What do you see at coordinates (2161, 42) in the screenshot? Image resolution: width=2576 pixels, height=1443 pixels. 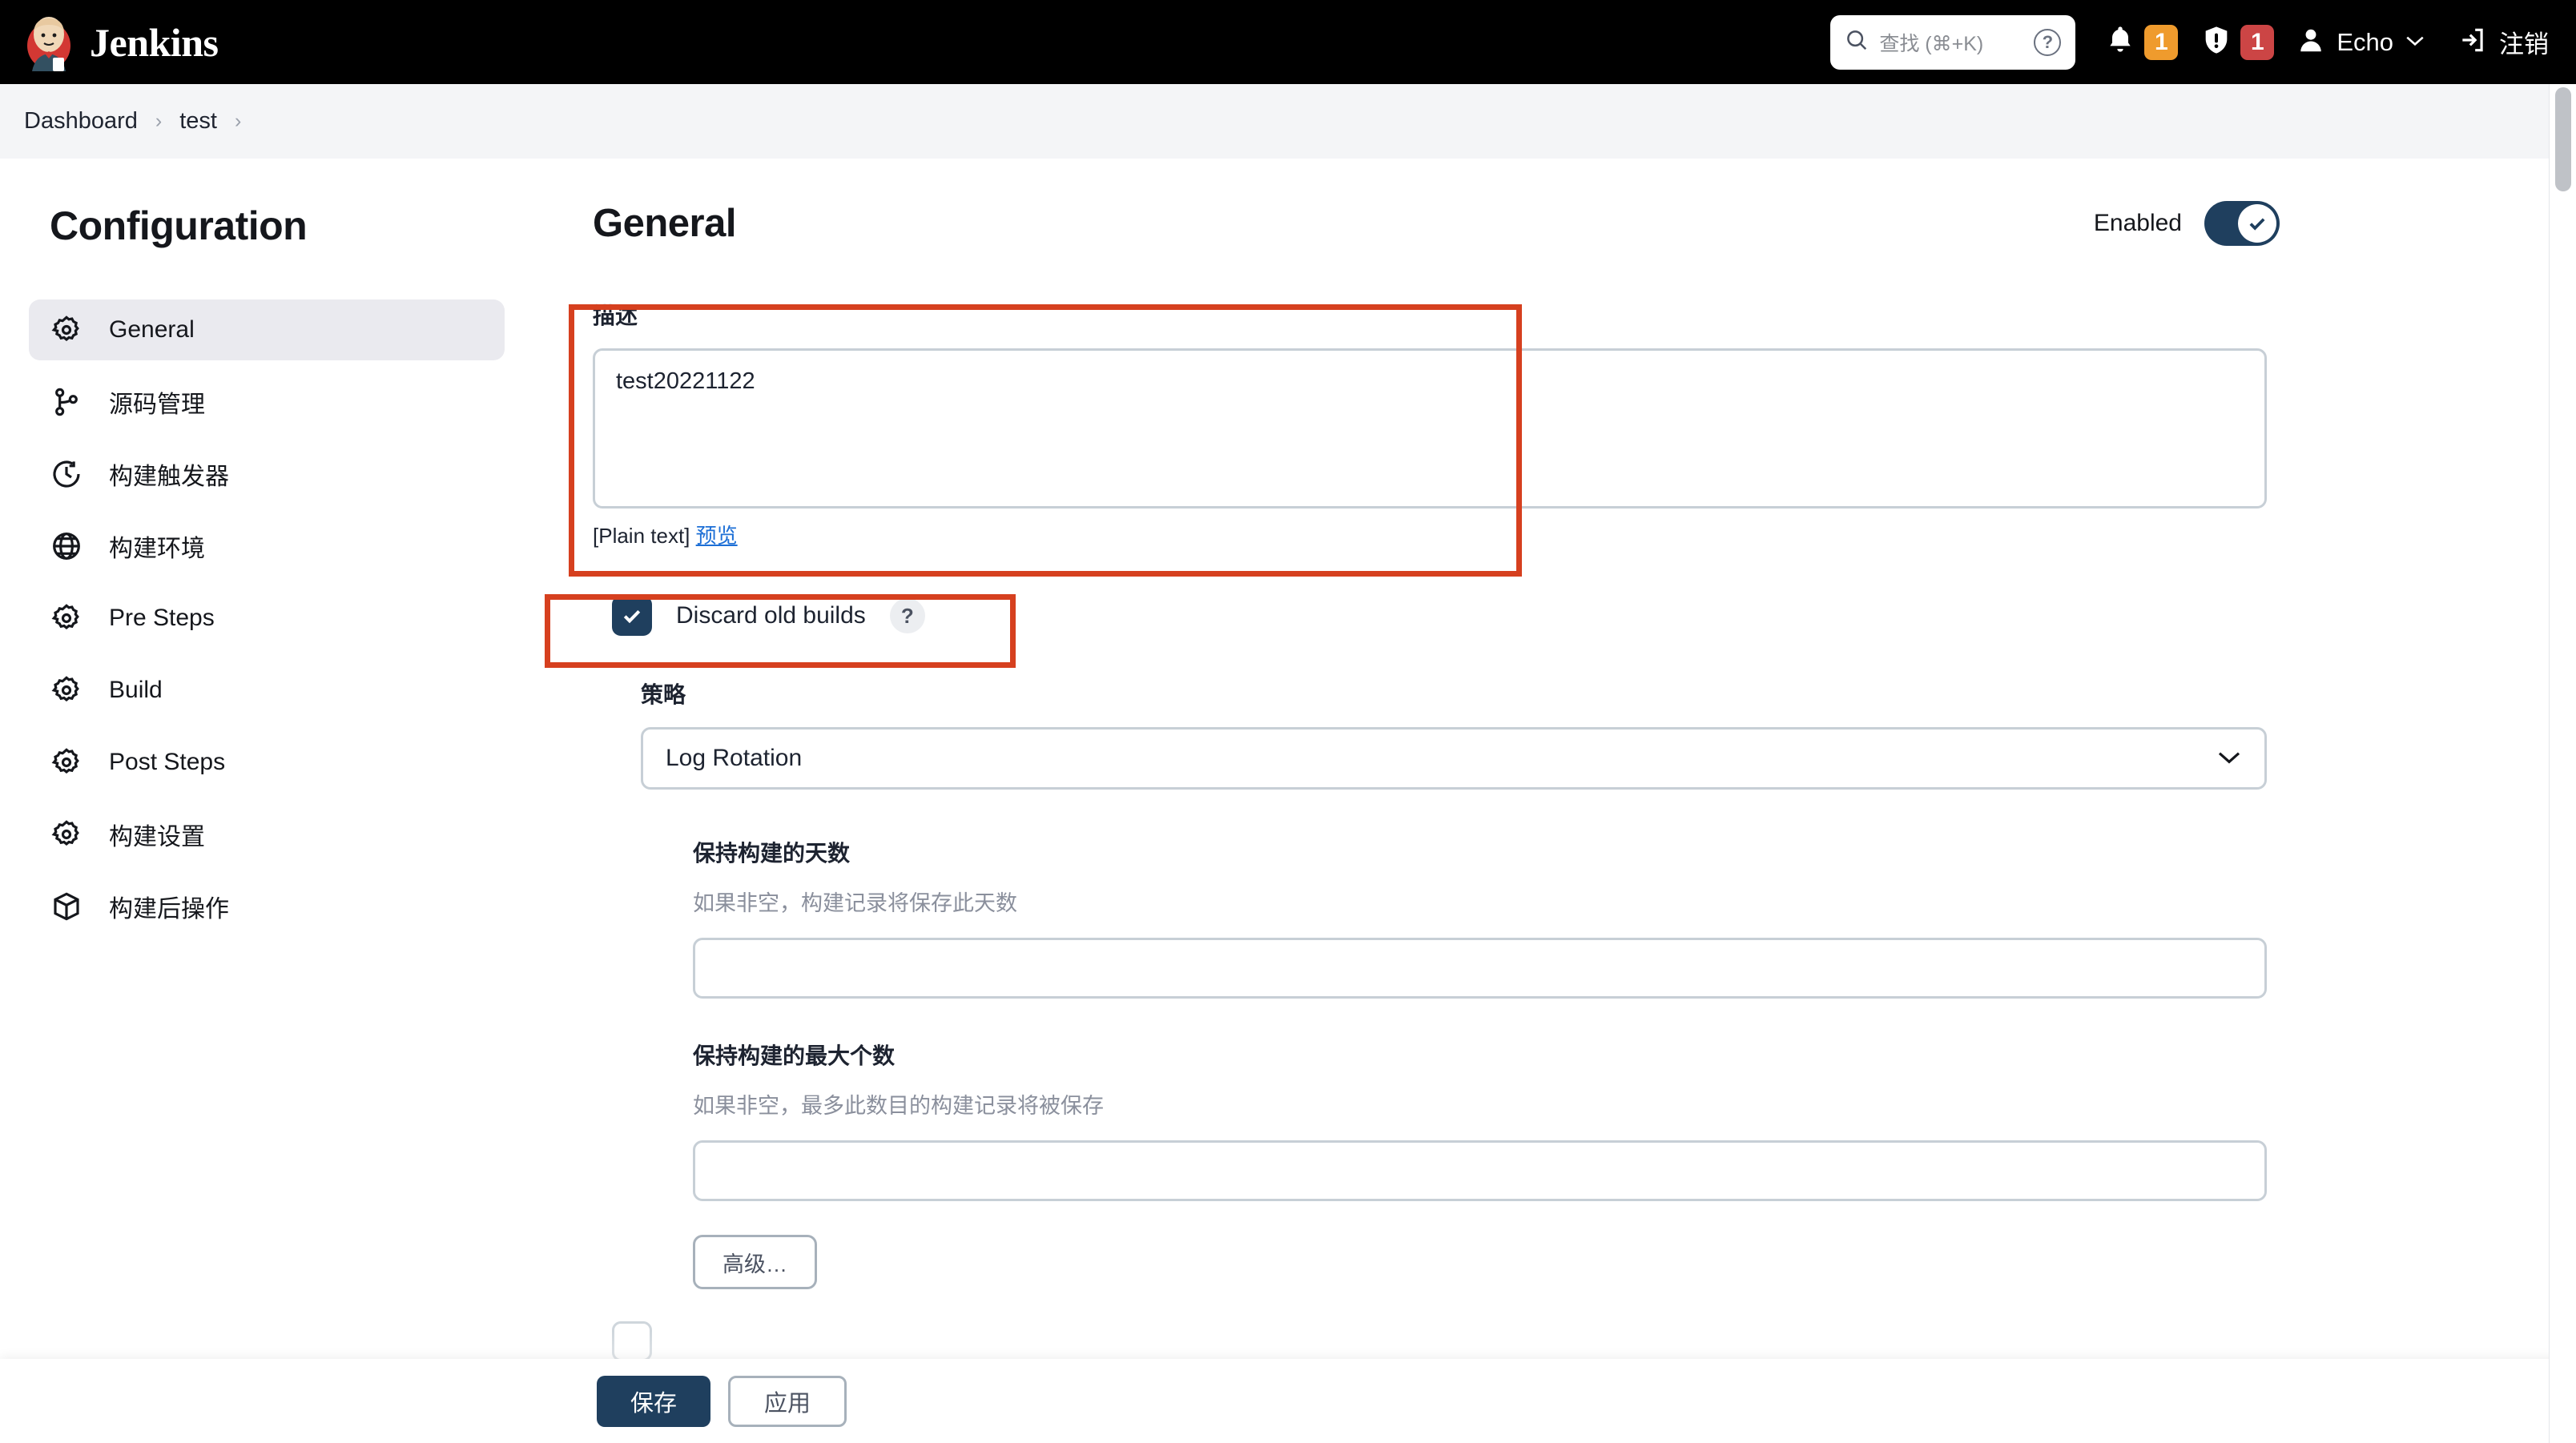 I see `notification-count-badge: 1` at bounding box center [2161, 42].